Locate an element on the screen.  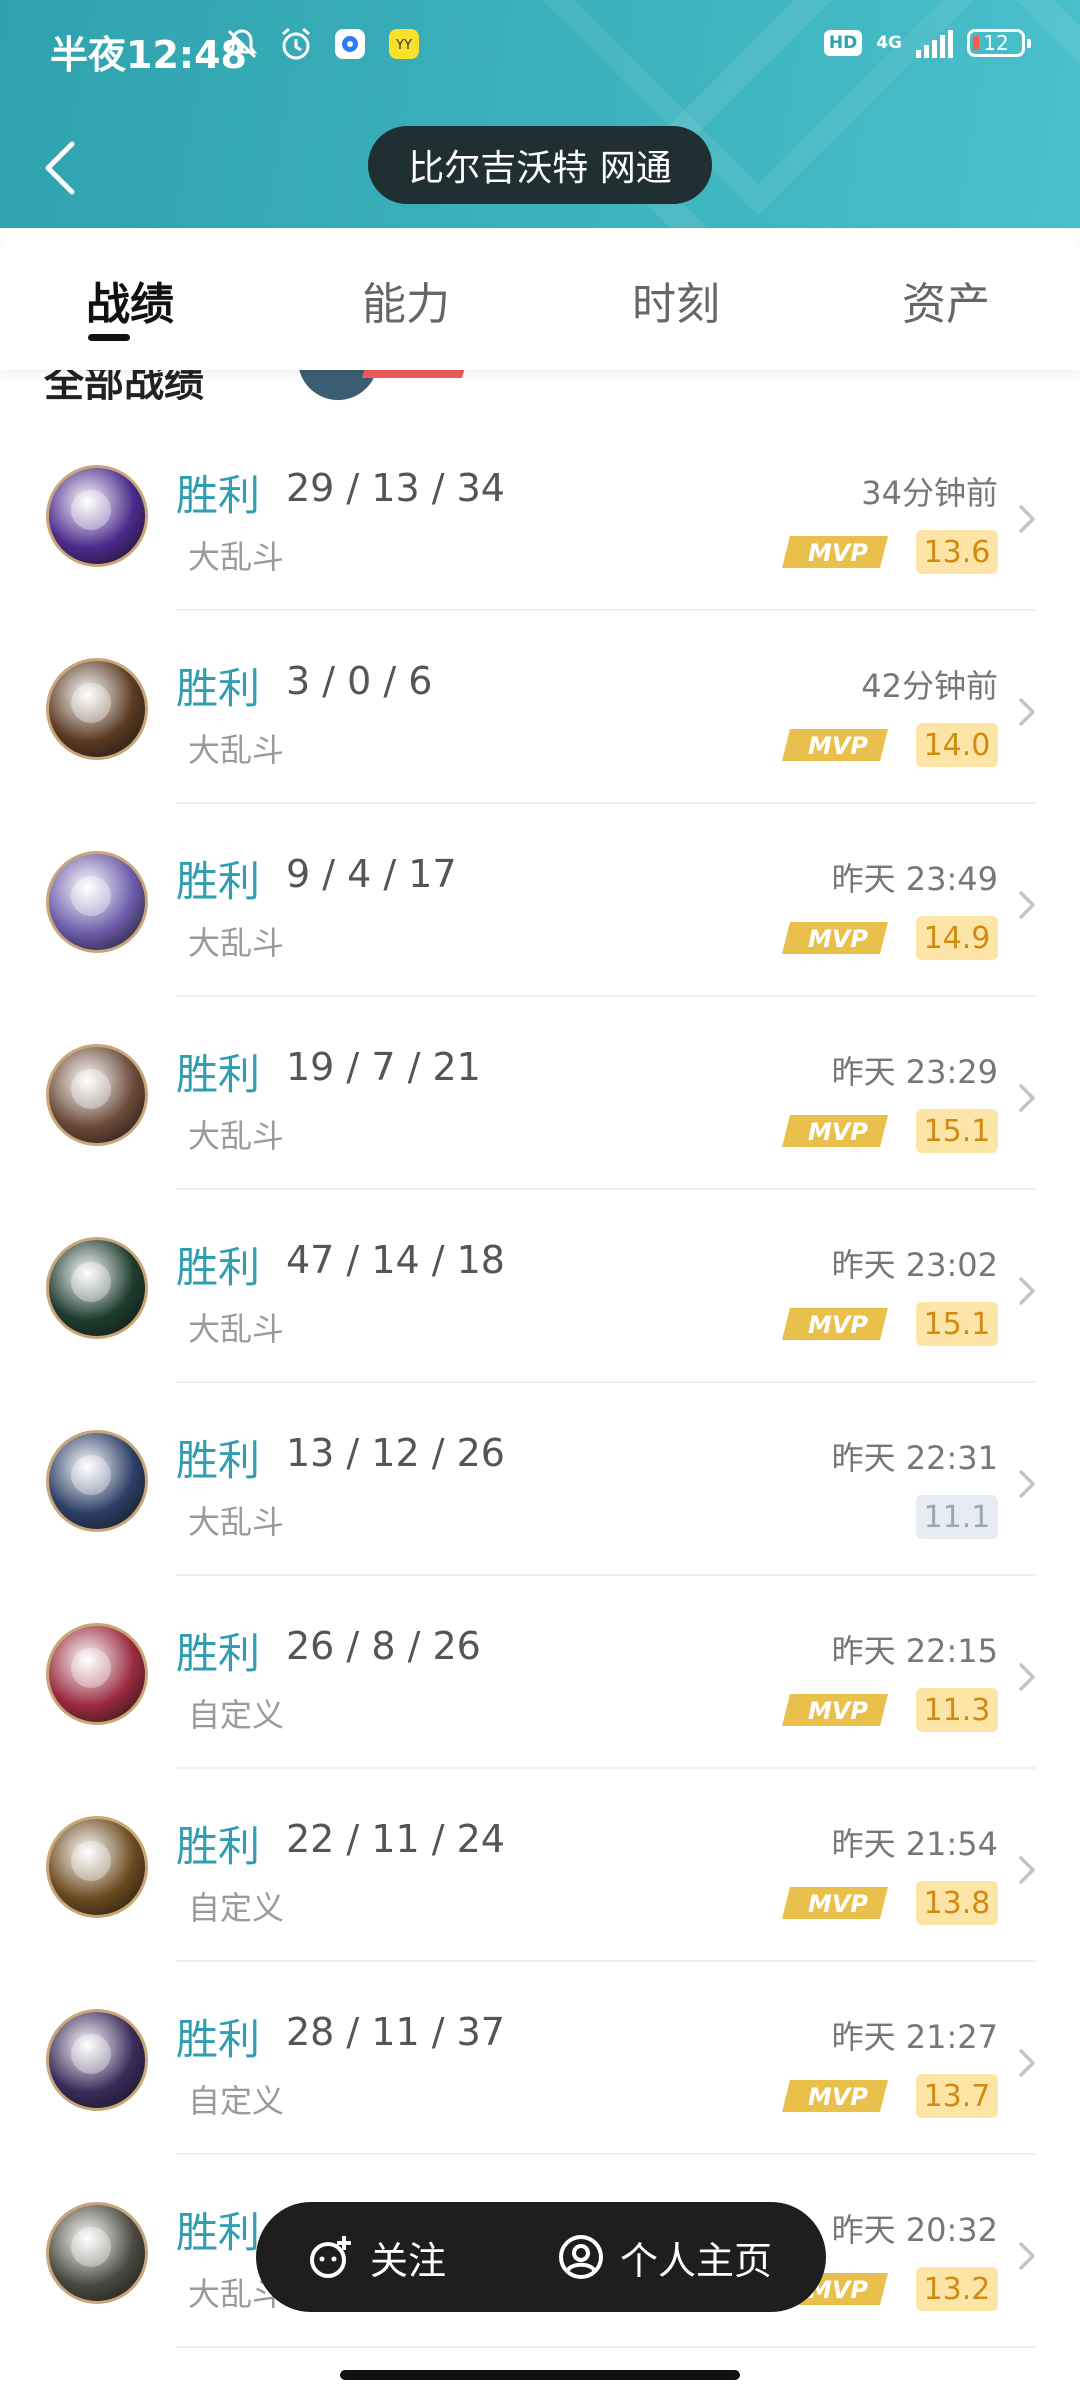
match-score: 13.2 is located at coordinates (957, 2289).